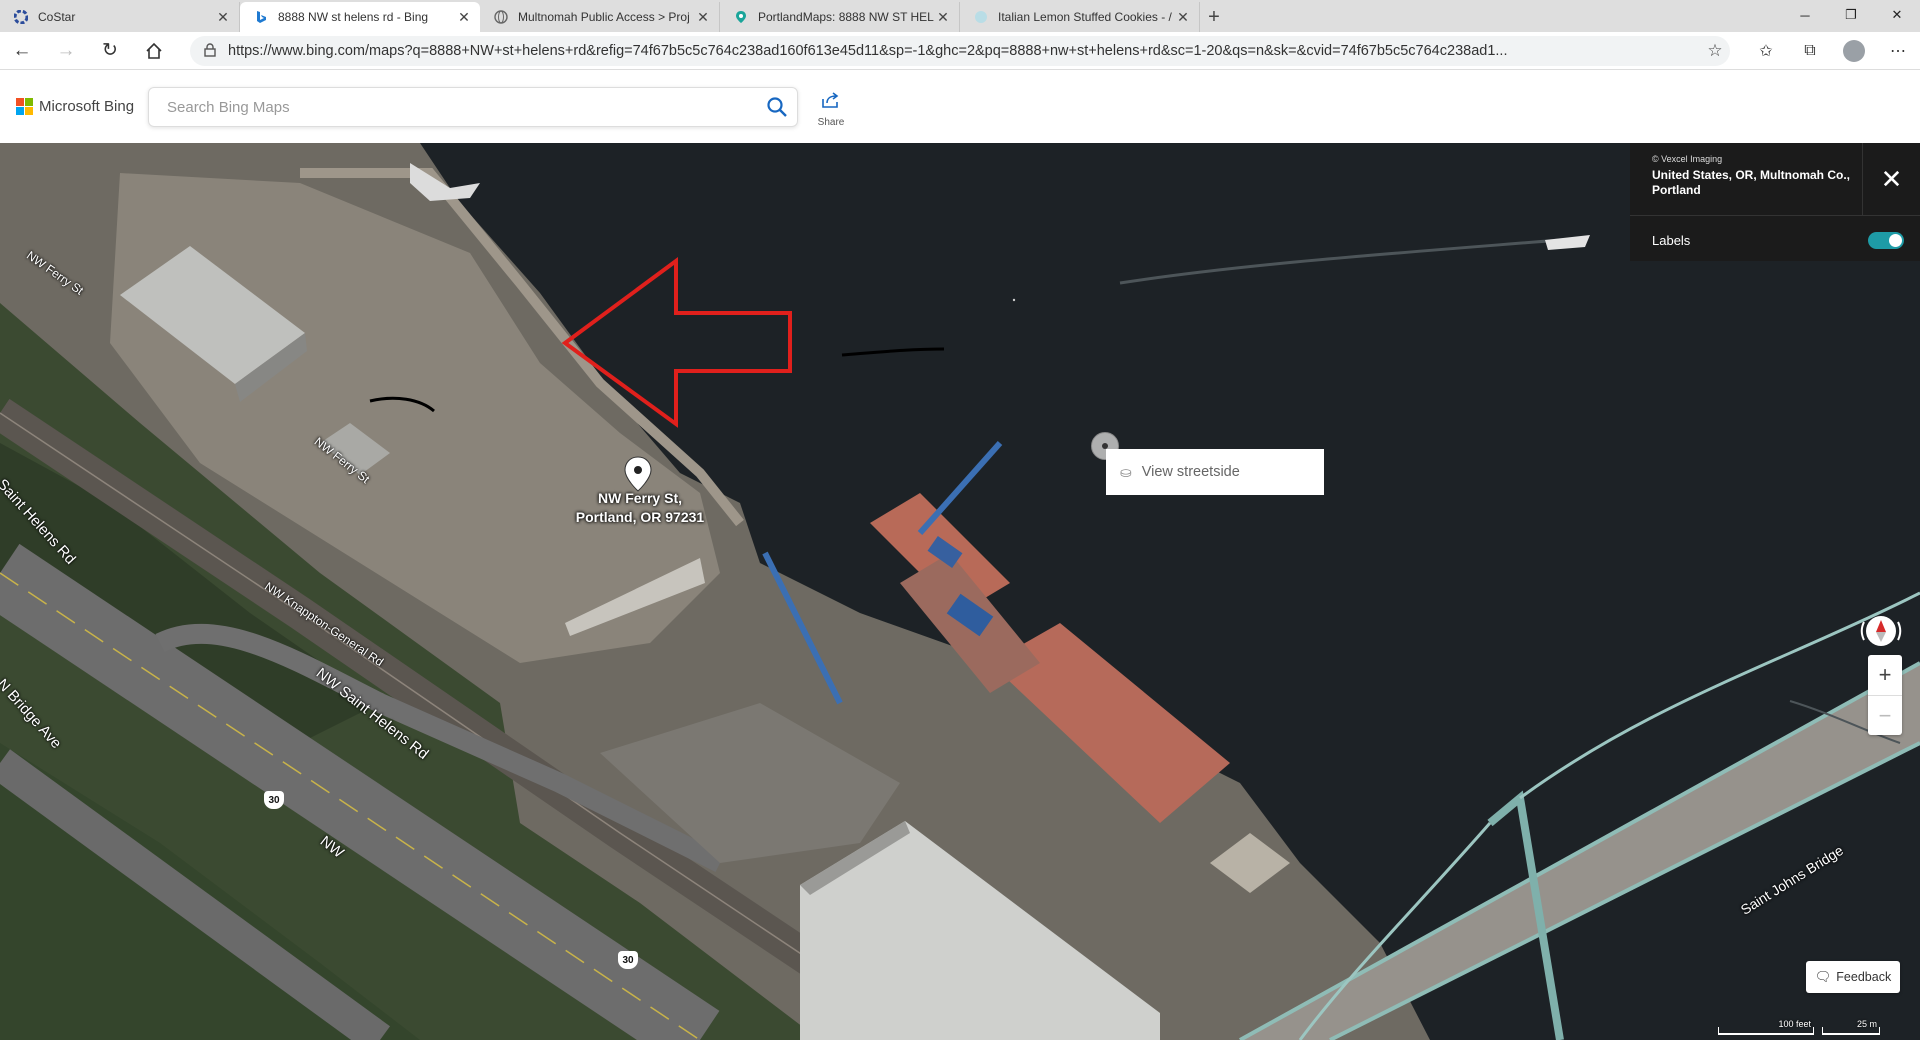 This screenshot has width=1920, height=1040. I want to click on search-icon, so click(777, 107).